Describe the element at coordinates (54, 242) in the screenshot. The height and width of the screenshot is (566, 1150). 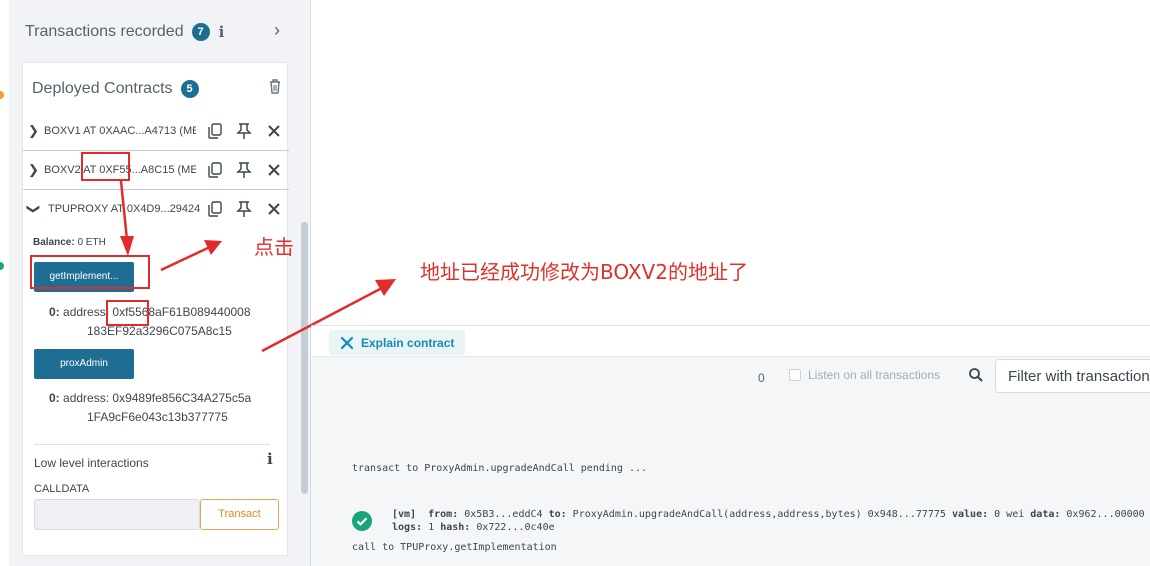
I see `balance-label: Balance:` at that location.